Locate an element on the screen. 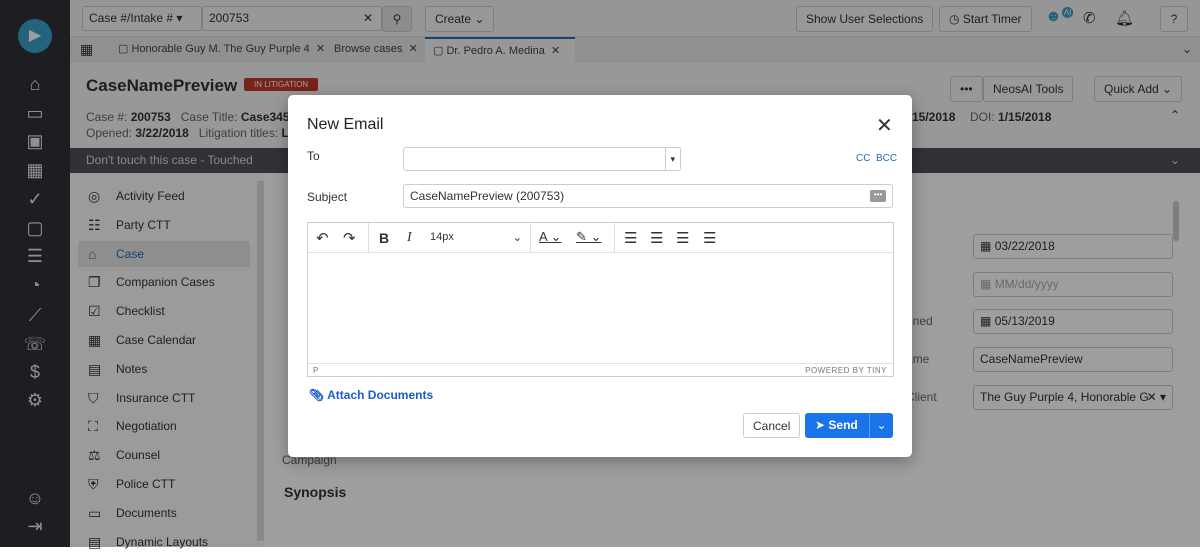  editor-body is located at coordinates (600, 308).